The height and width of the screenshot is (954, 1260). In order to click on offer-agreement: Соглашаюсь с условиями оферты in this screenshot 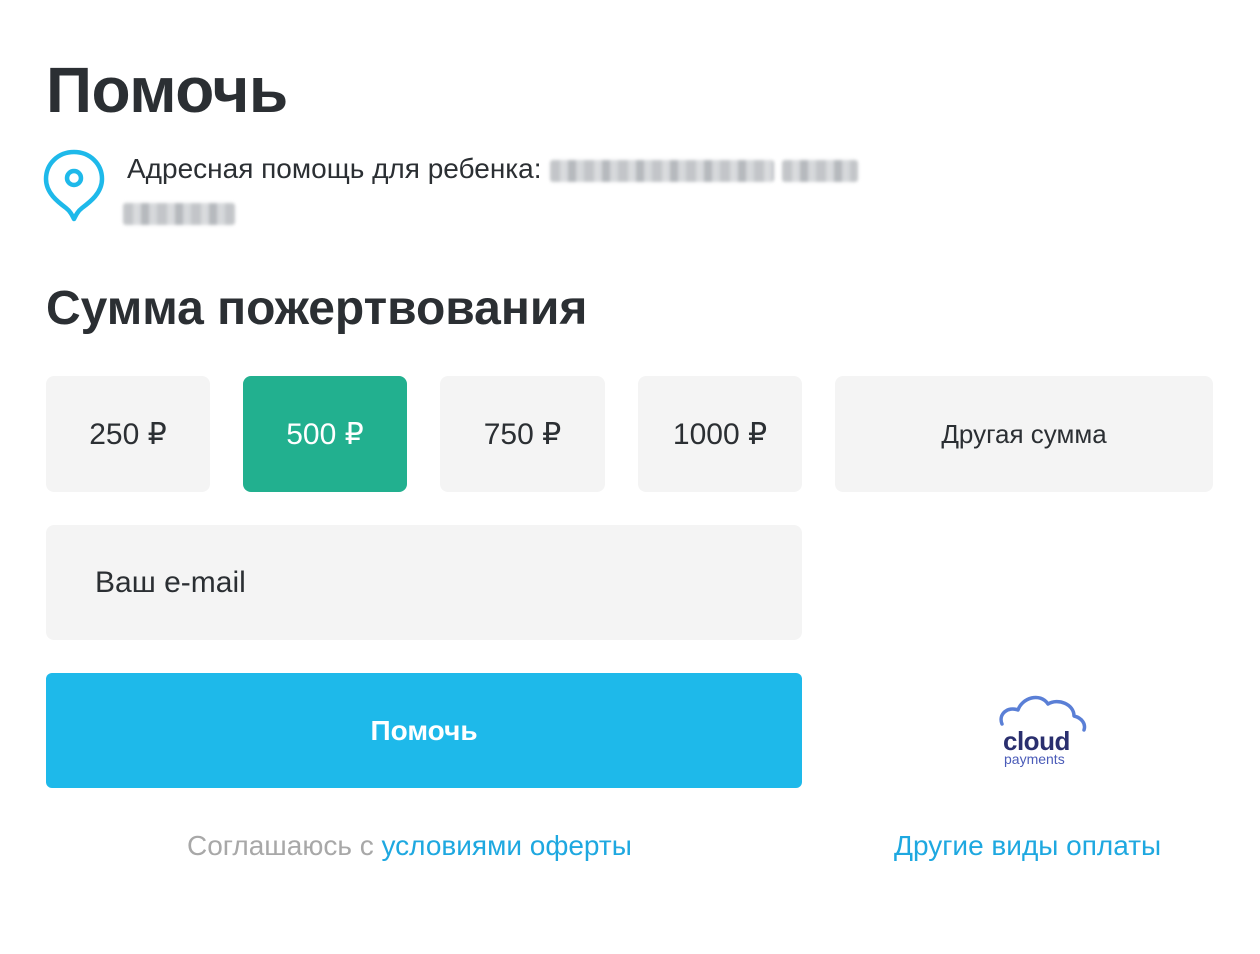, I will do `click(409, 846)`.